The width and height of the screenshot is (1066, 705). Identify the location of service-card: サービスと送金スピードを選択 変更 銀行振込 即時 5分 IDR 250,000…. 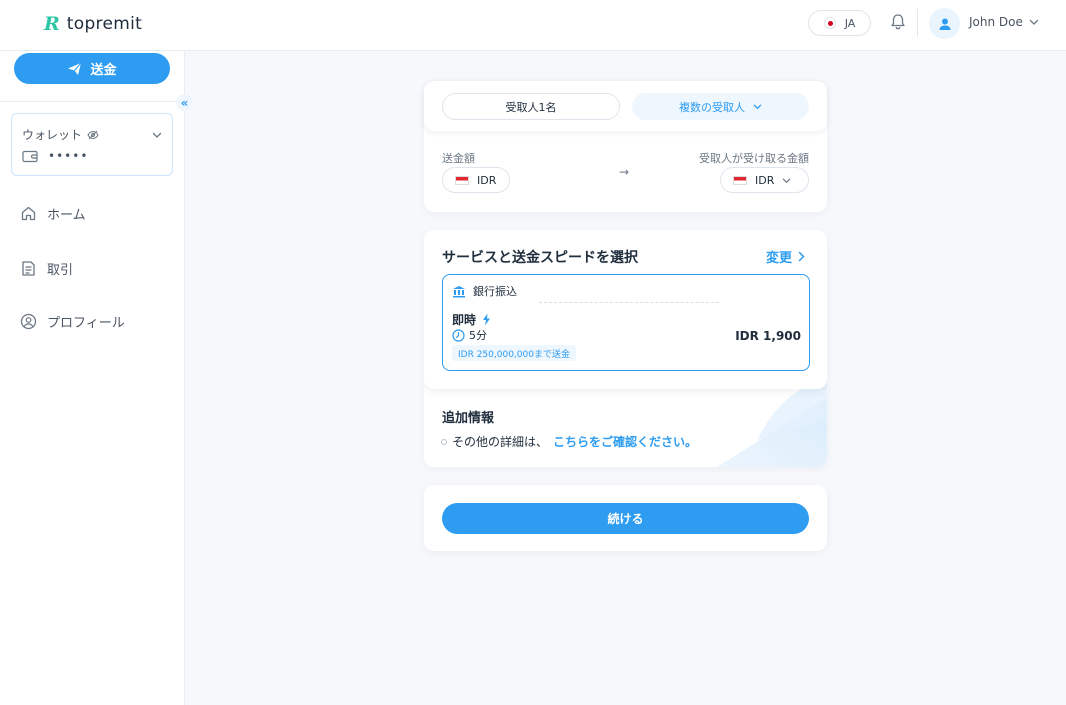
(625, 348).